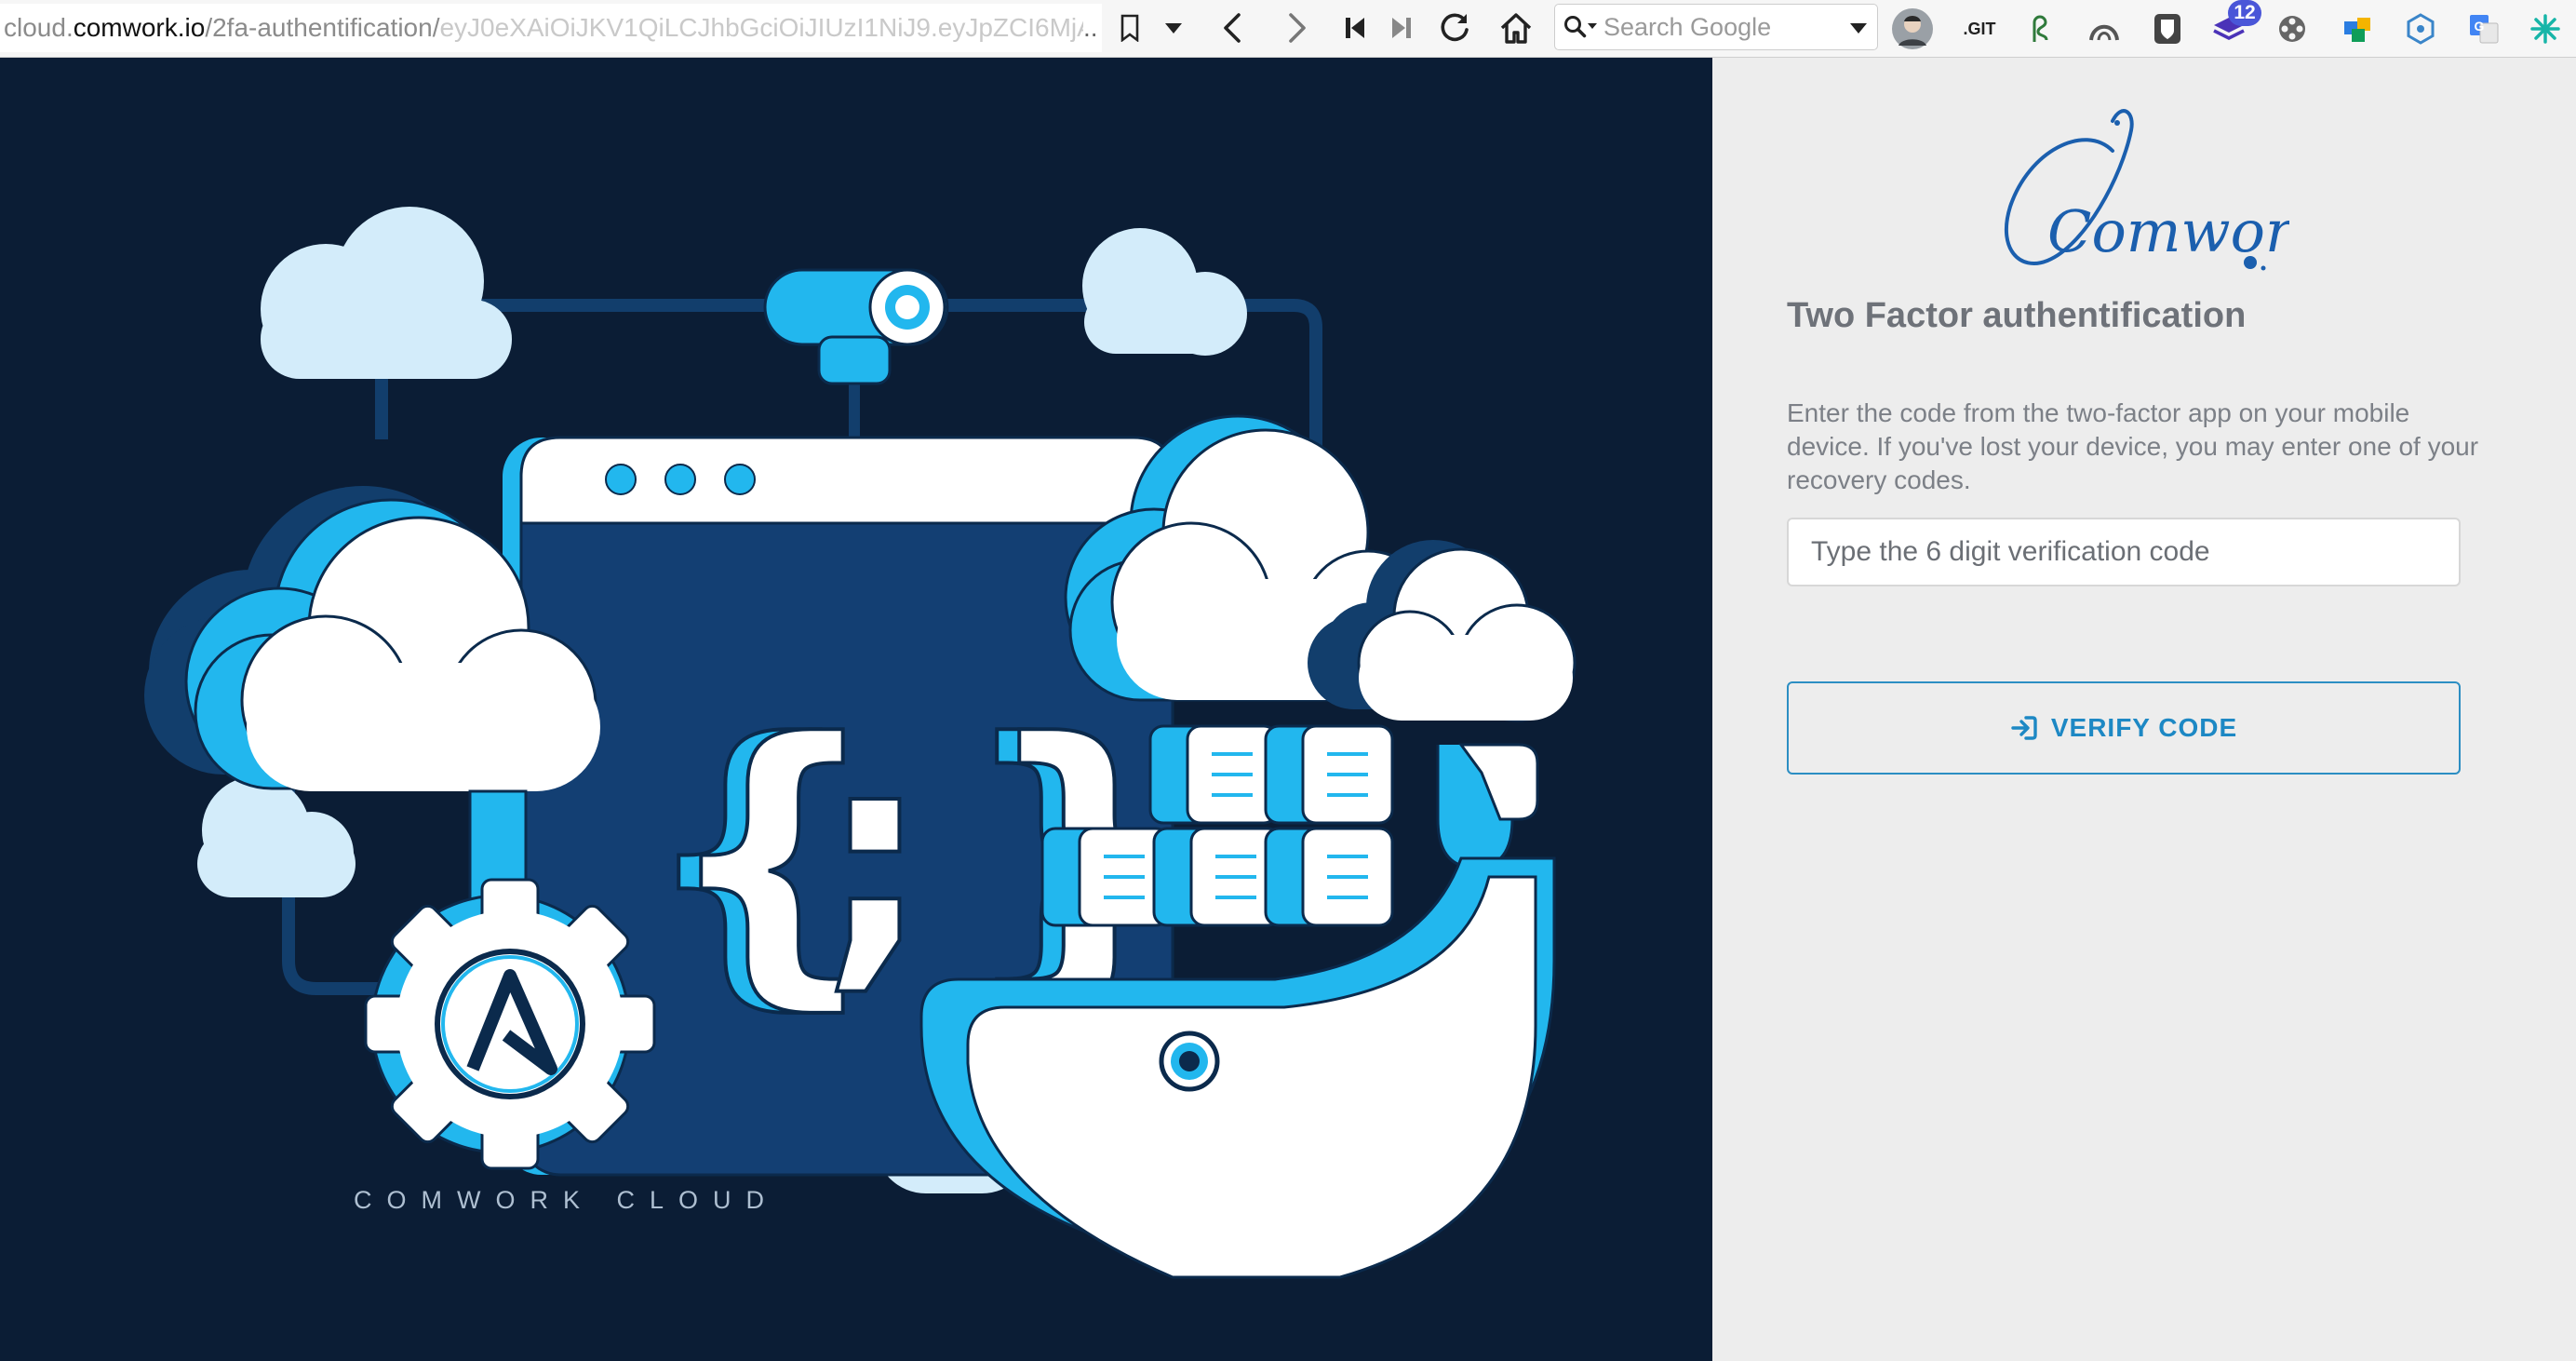 This screenshot has width=2576, height=1361. What do you see at coordinates (2244, 13) in the screenshot?
I see `extension-badge: 12` at bounding box center [2244, 13].